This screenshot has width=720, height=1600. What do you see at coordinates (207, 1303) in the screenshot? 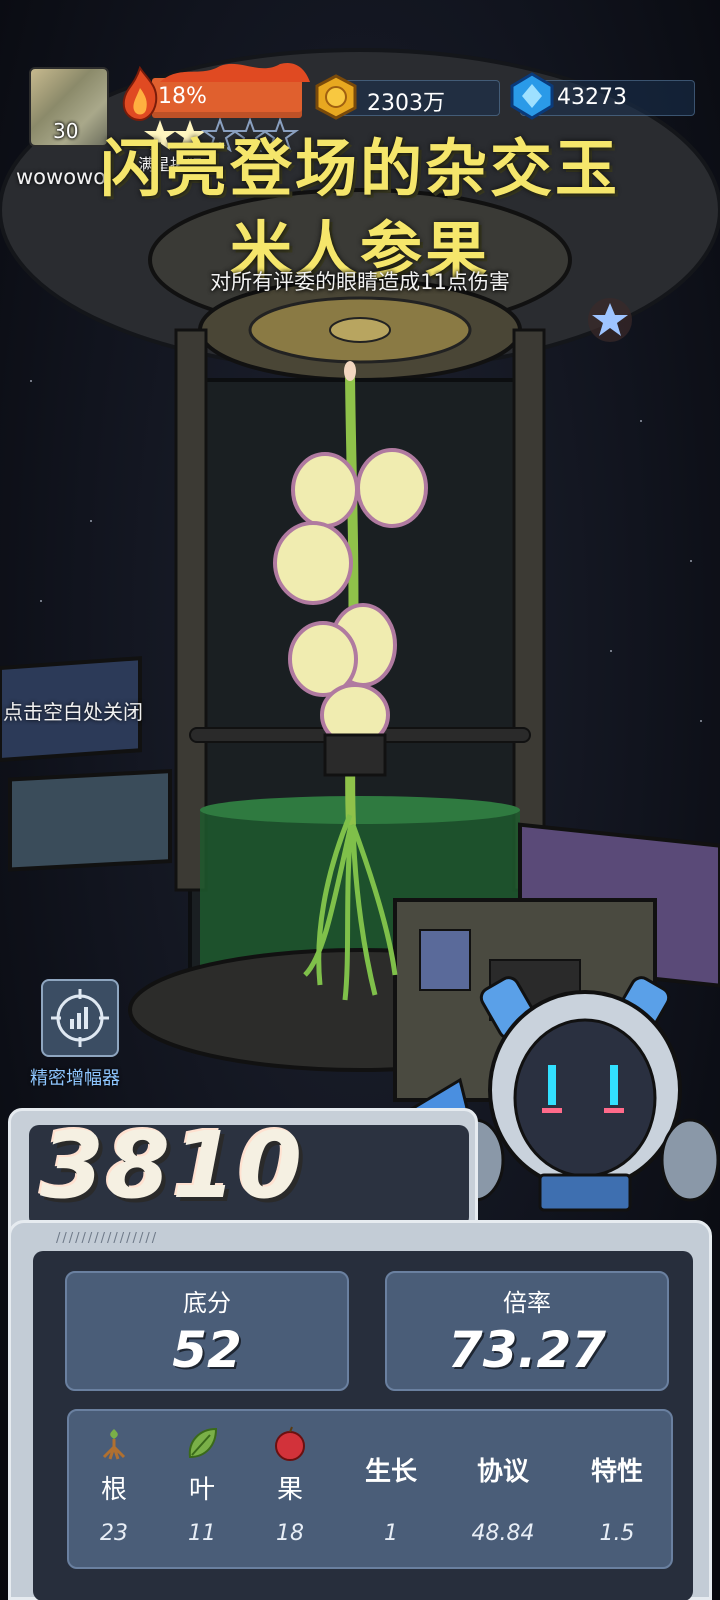
I see `base-score-label: 底分` at bounding box center [207, 1303].